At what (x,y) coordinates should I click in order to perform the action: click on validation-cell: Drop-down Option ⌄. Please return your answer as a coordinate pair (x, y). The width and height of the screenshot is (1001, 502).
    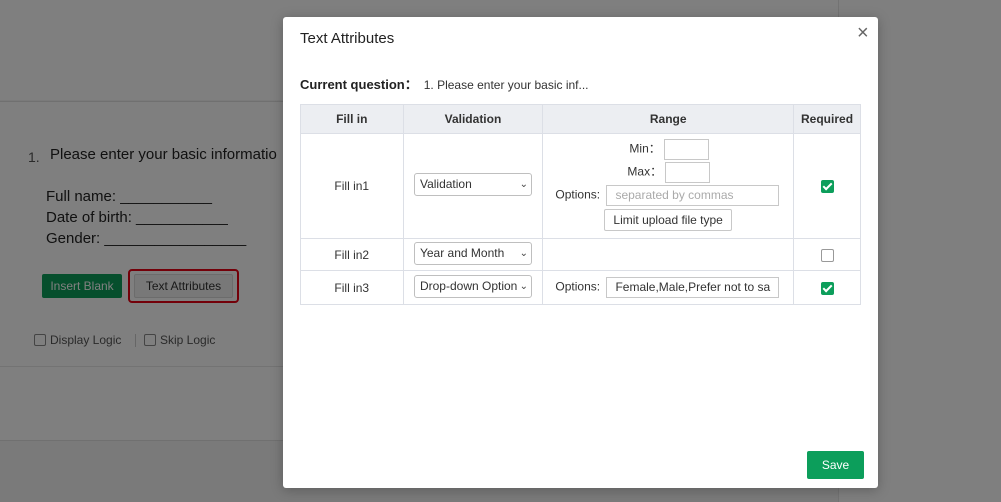
    Looking at the image, I should click on (473, 287).